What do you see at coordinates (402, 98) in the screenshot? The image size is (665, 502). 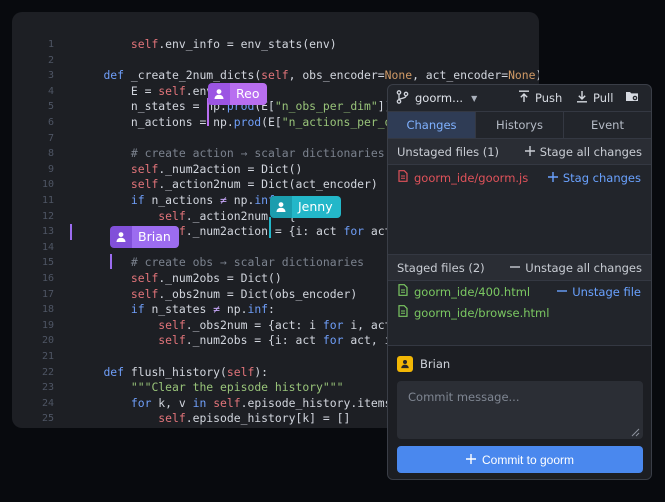 I see `git-branch-icon` at bounding box center [402, 98].